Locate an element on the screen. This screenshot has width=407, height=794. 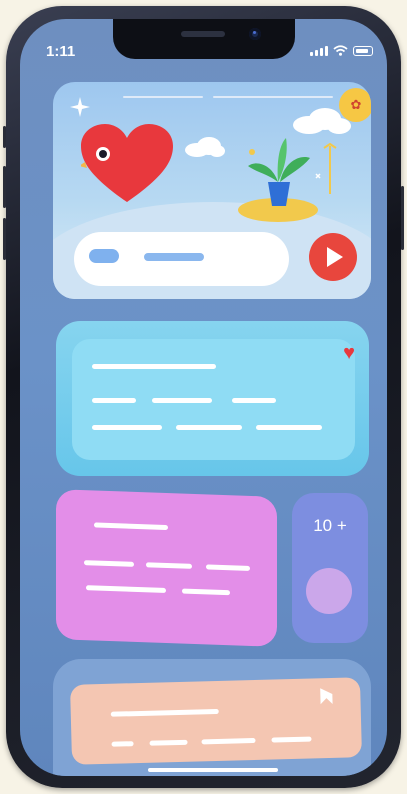
pin-icon is located at coordinates (326, 696).